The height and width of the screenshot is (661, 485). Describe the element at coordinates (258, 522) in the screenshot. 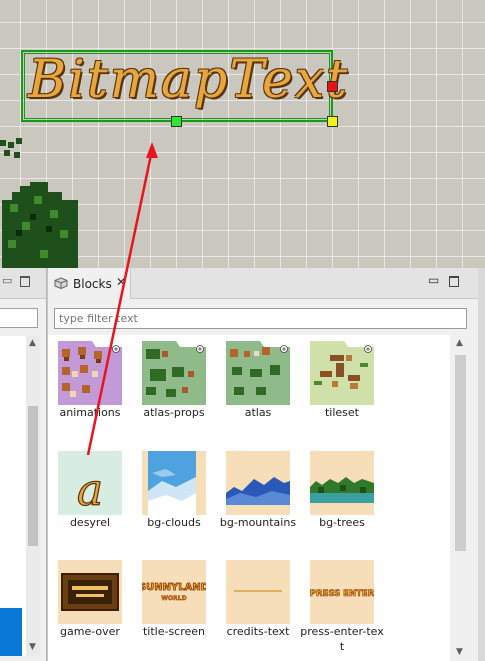

I see `block-label: bg-mountains` at that location.